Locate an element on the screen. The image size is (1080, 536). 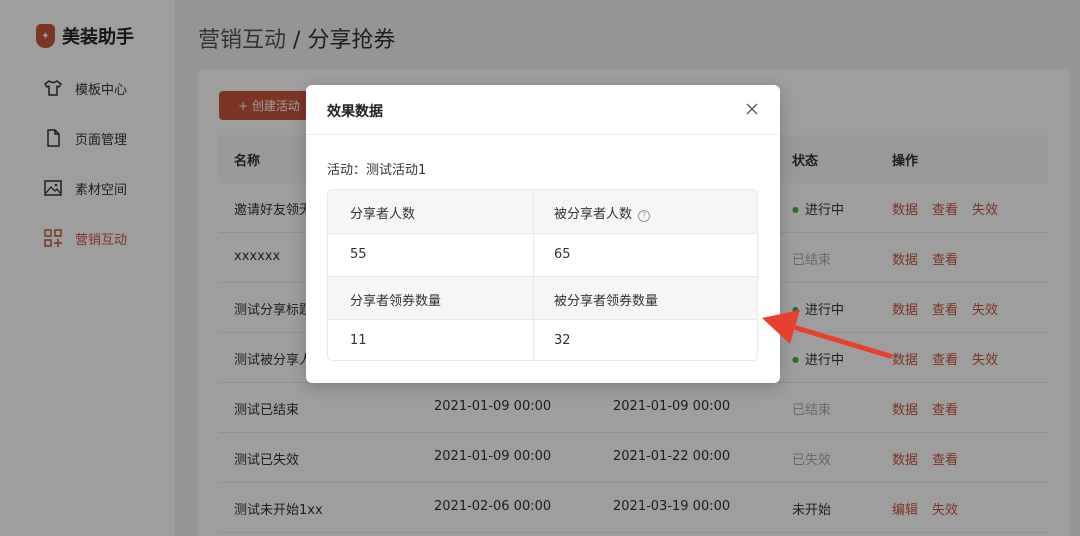
shared-label: 被分享者人数 is located at coordinates (593, 214).